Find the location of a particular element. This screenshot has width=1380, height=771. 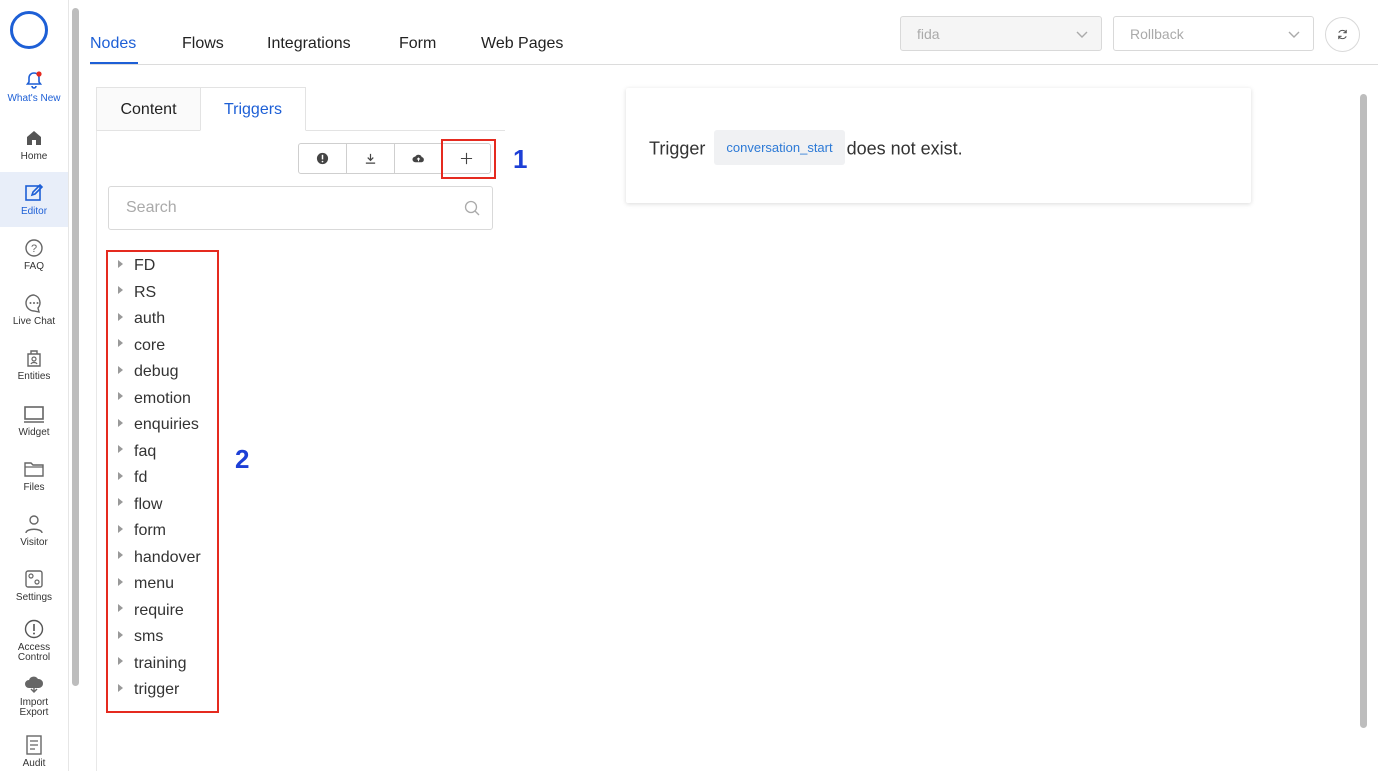

bell-icon is located at coordinates (34, 80).